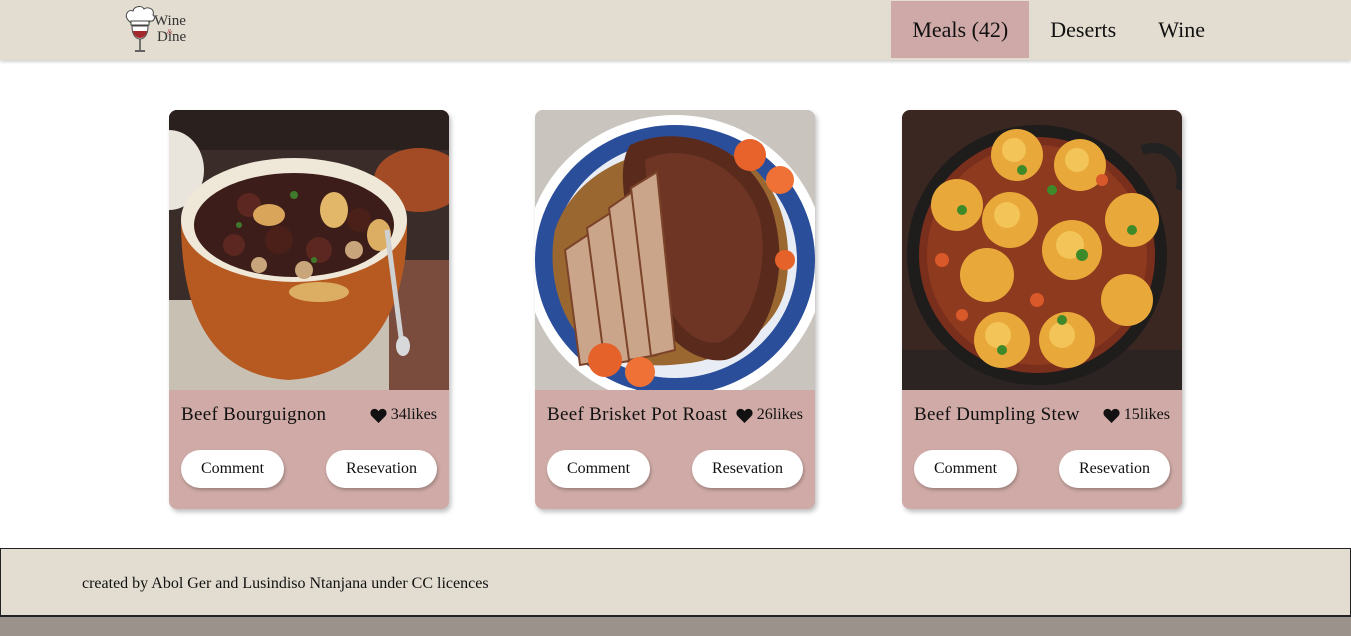 This screenshot has height=636, width=1351. Describe the element at coordinates (1181, 29) in the screenshot. I see `nav-item-wine: Wine` at that location.